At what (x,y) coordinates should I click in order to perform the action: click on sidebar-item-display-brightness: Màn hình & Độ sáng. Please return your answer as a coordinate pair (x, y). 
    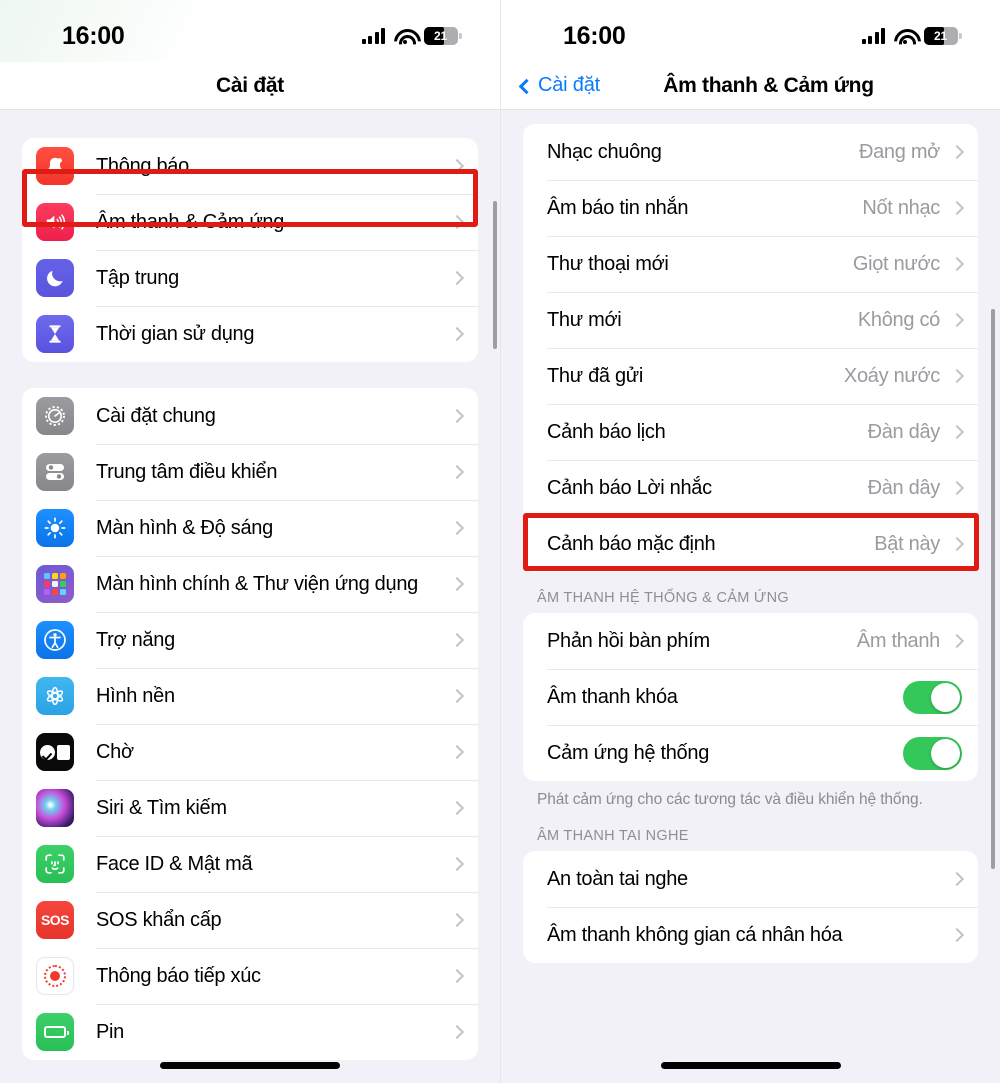
    Looking at the image, I should click on (250, 528).